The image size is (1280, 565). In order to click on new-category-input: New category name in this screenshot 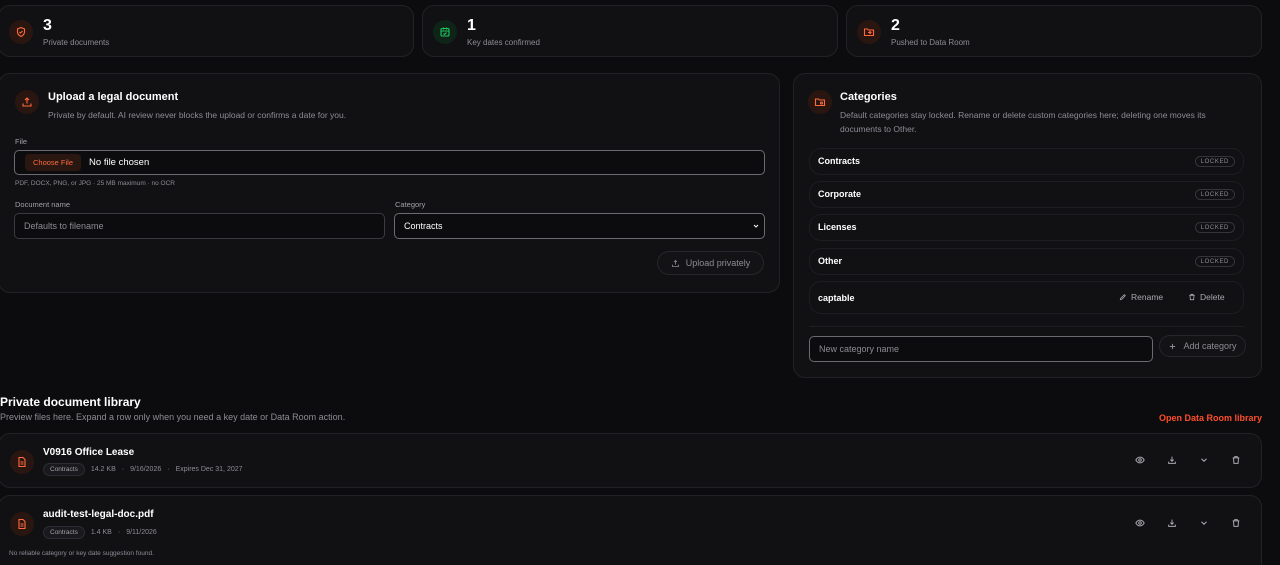, I will do `click(981, 349)`.